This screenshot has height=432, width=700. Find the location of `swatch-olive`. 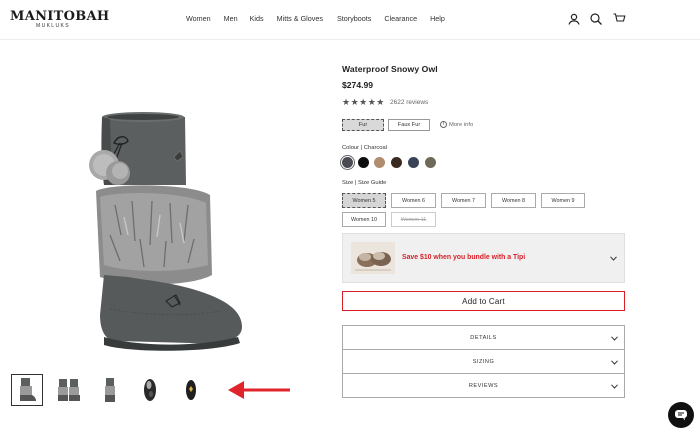

swatch-olive is located at coordinates (430, 162).